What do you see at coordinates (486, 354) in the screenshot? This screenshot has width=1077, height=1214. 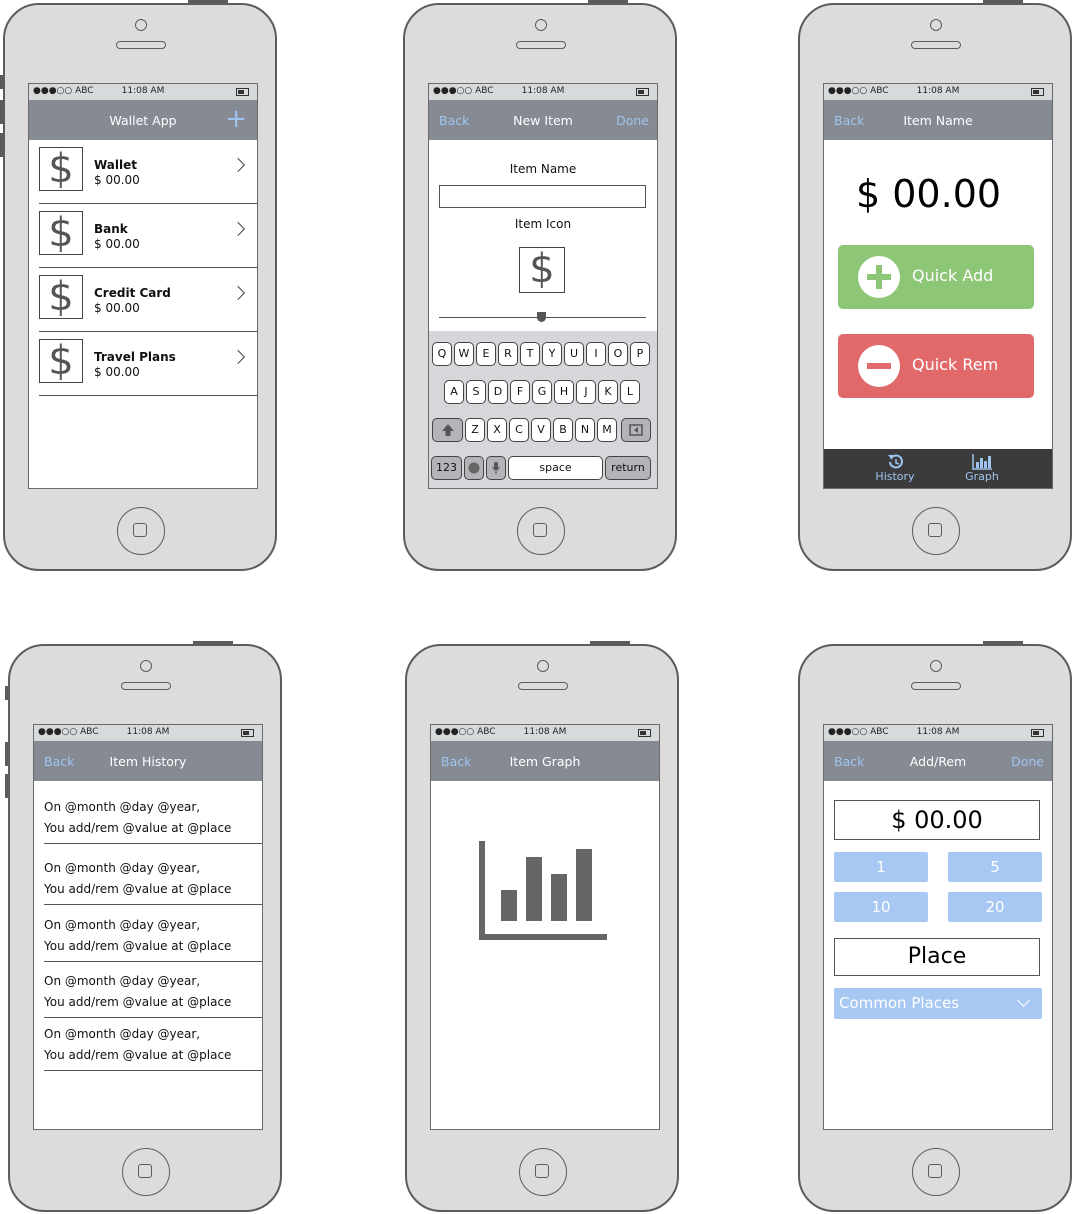 I see `key-e: E` at bounding box center [486, 354].